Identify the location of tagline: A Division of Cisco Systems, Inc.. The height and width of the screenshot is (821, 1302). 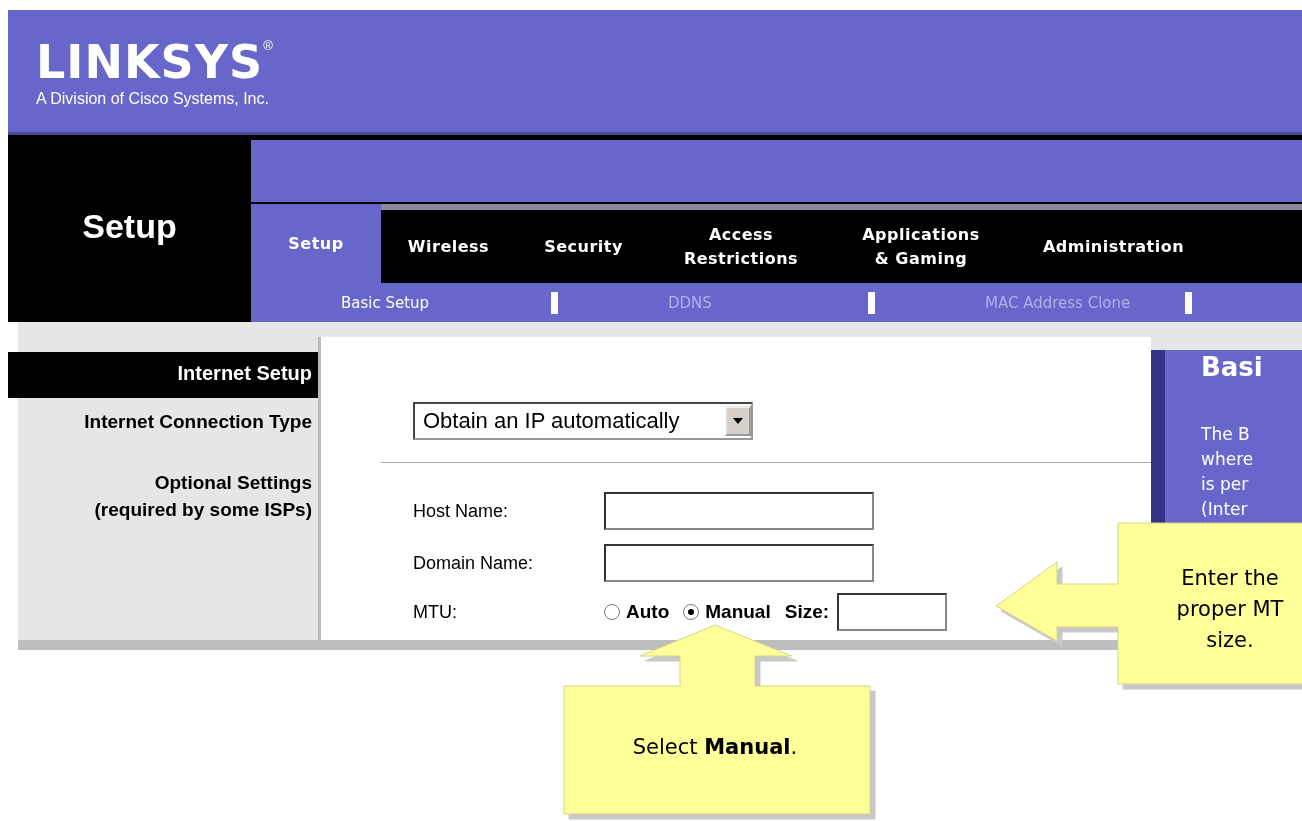
(153, 99).